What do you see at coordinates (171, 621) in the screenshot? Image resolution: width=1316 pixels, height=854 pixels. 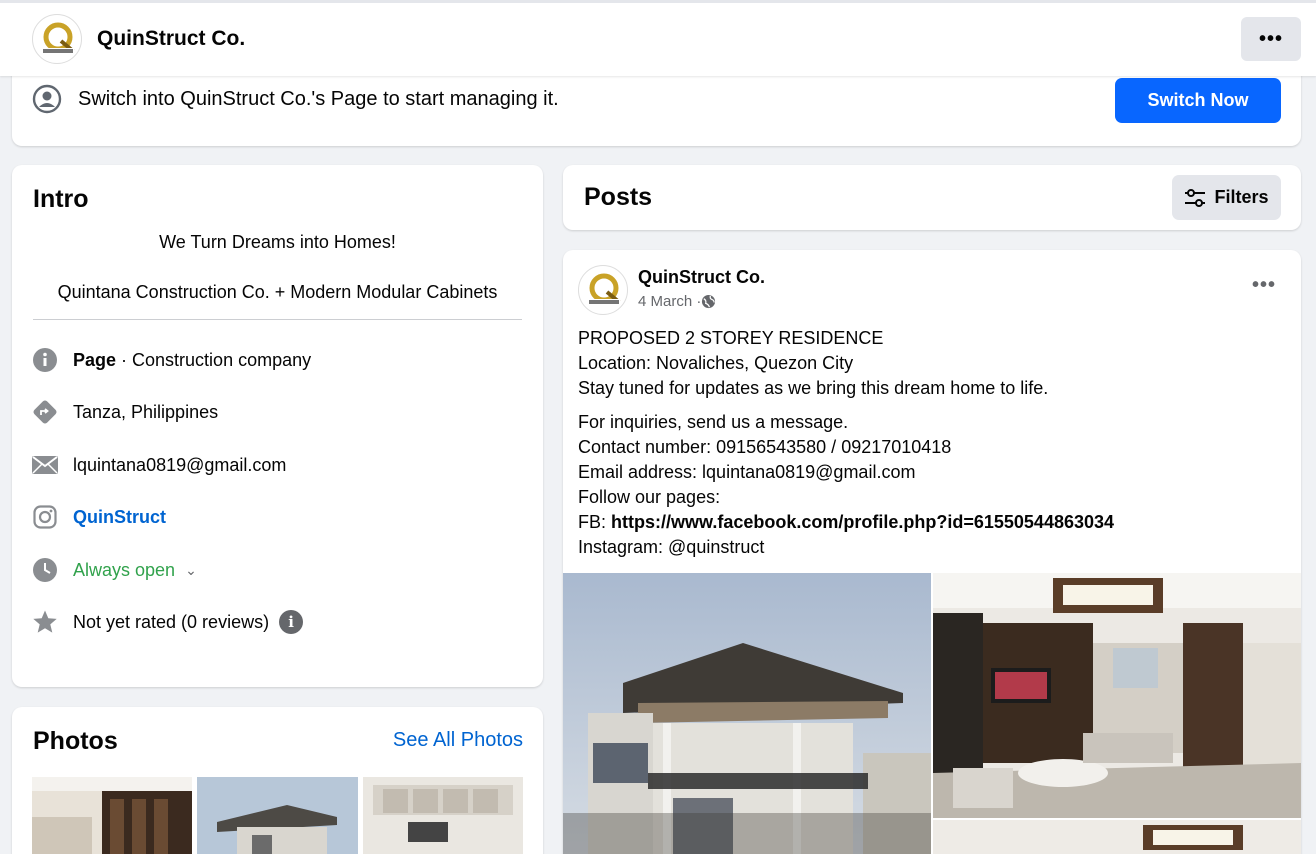 I see `rating-text: Not yet rated (0 reviews)` at bounding box center [171, 621].